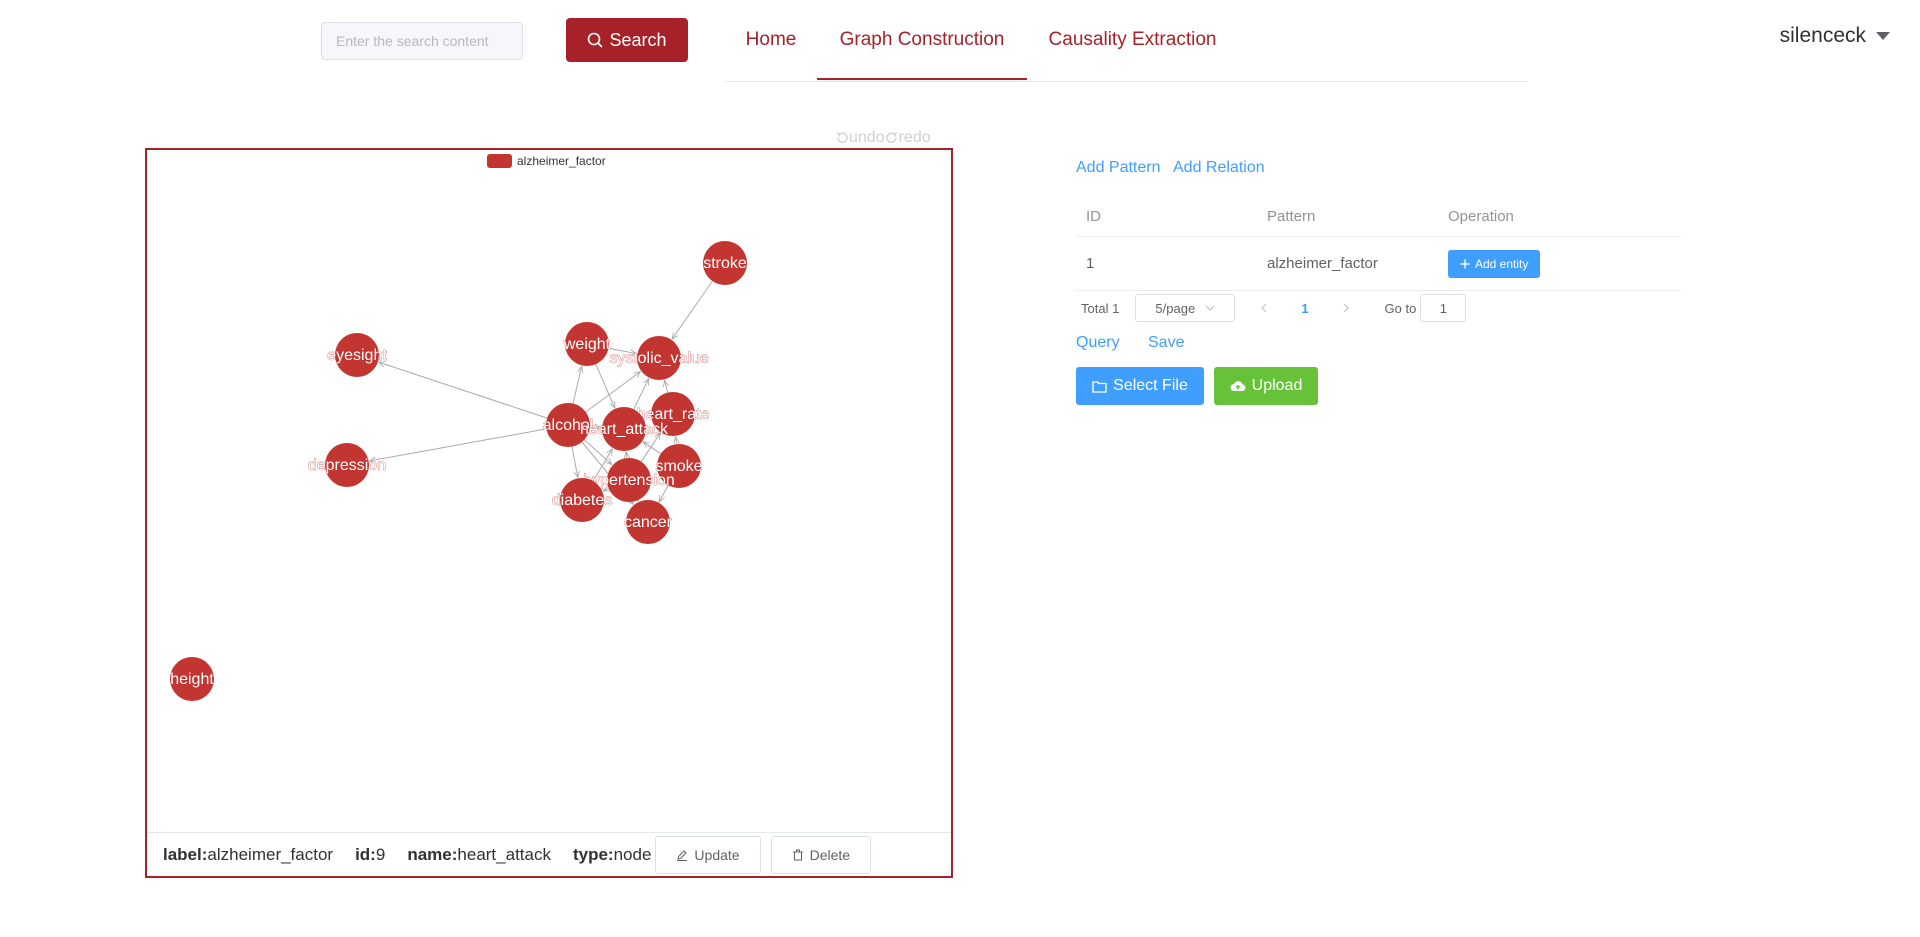  I want to click on graph-node-cancer: cancer, so click(648, 522).